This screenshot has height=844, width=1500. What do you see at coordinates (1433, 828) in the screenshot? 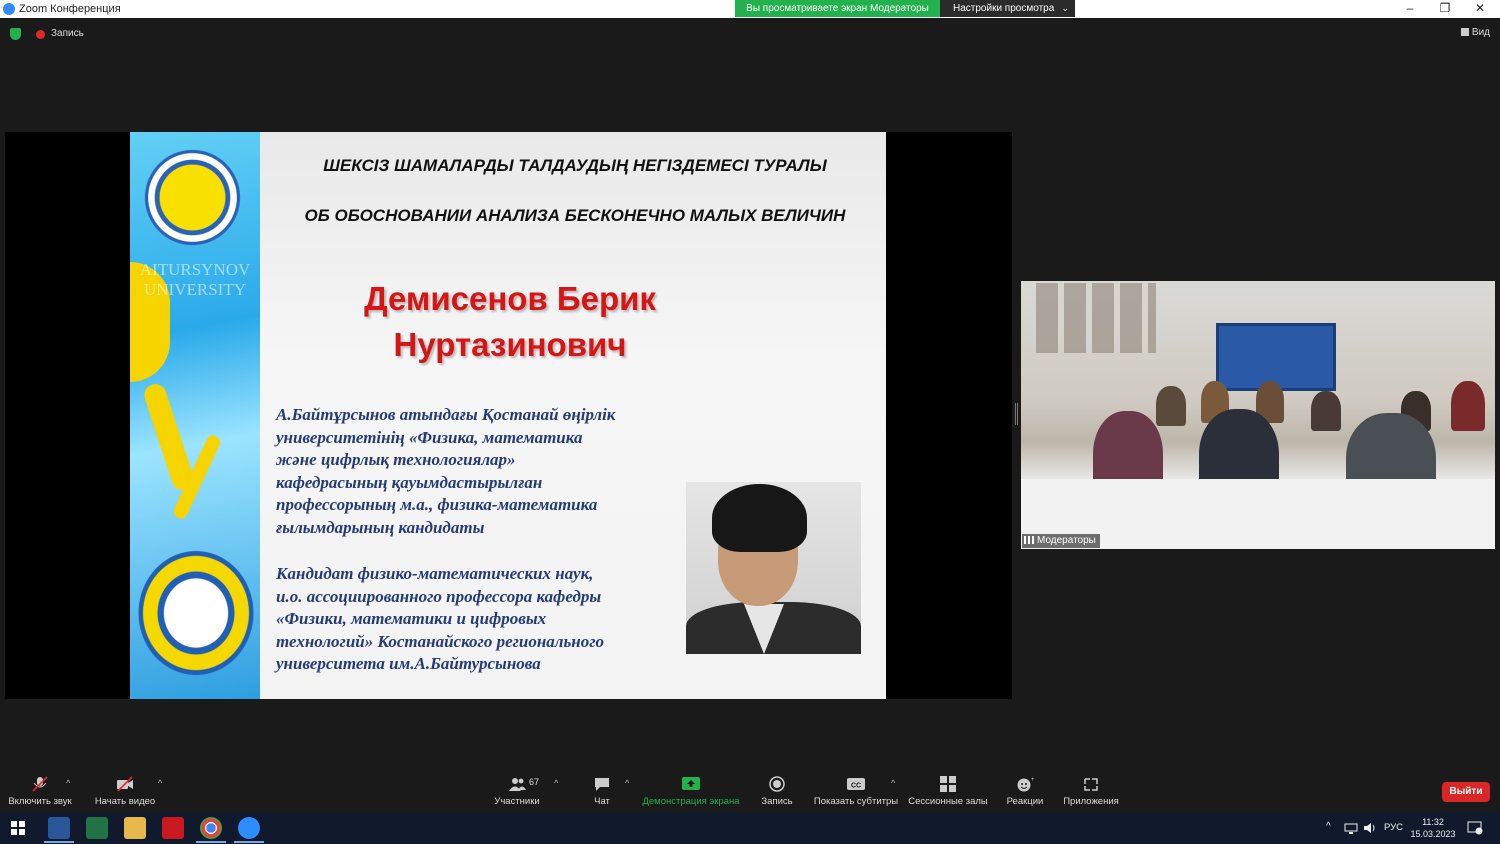
I see `taskbar-clock: 11:32 15.03.2023` at bounding box center [1433, 828].